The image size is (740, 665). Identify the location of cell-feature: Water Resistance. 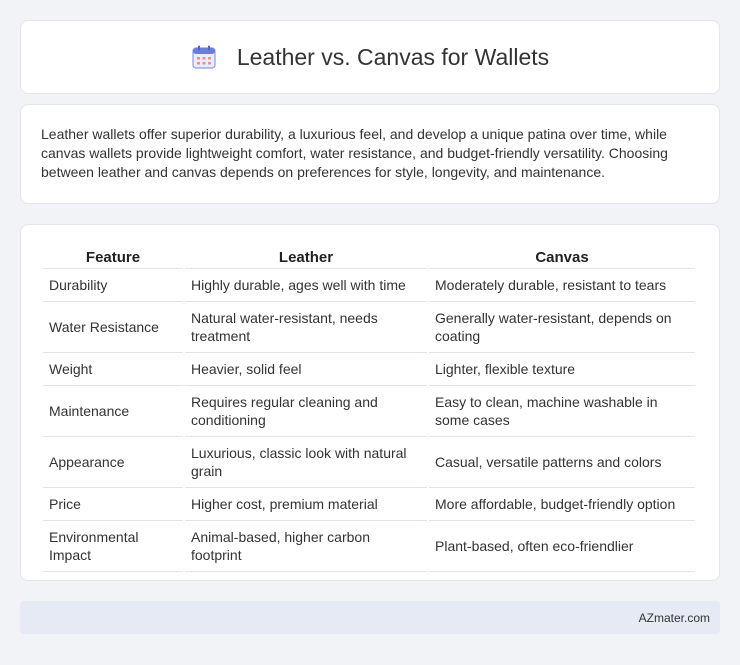
(113, 327).